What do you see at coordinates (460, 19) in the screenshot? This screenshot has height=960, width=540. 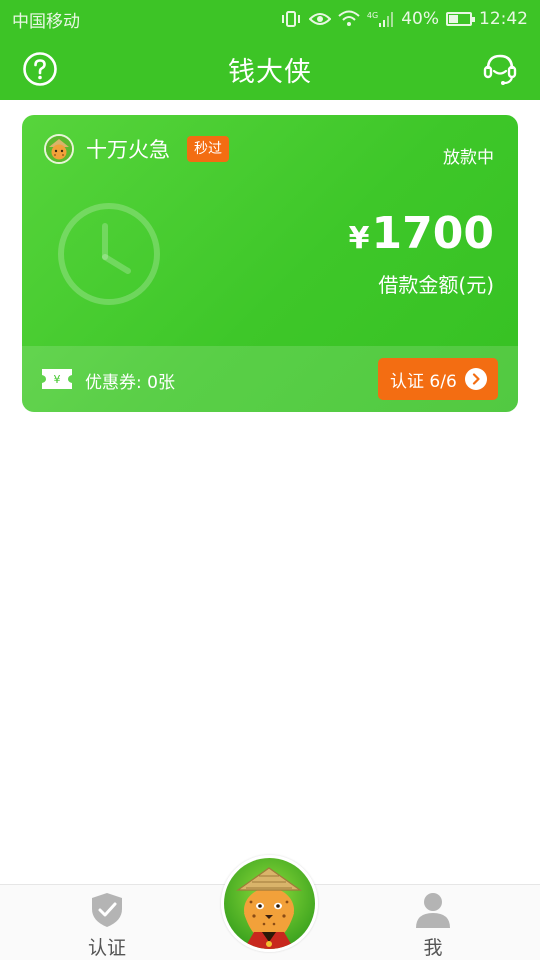 I see `battery-icon` at bounding box center [460, 19].